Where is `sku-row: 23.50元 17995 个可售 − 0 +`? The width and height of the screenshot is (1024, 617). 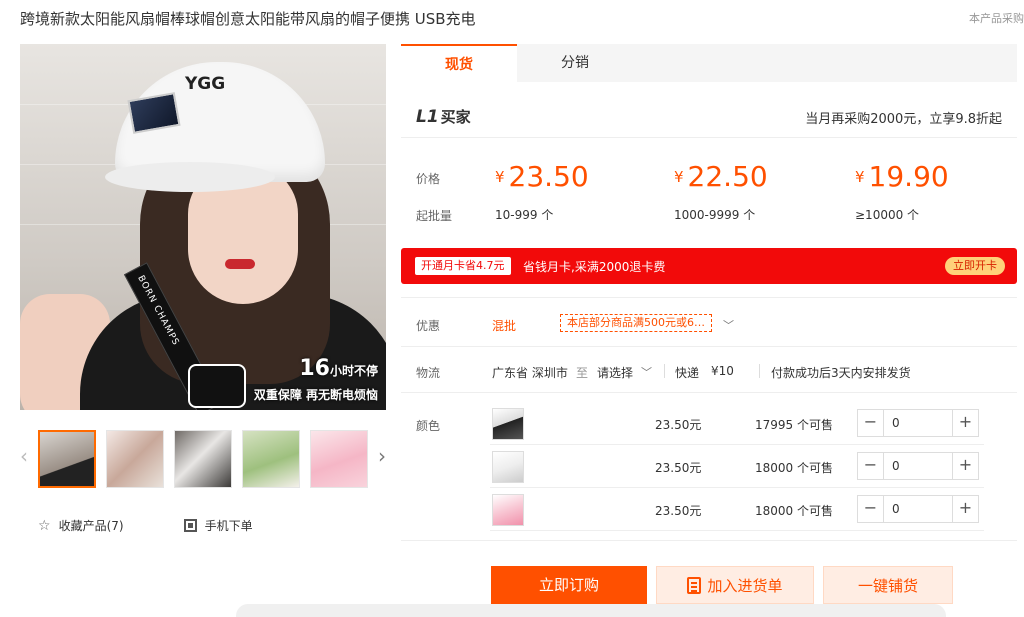
sku-row: 23.50元 17995 个可售 − 0 + is located at coordinates (737, 423).